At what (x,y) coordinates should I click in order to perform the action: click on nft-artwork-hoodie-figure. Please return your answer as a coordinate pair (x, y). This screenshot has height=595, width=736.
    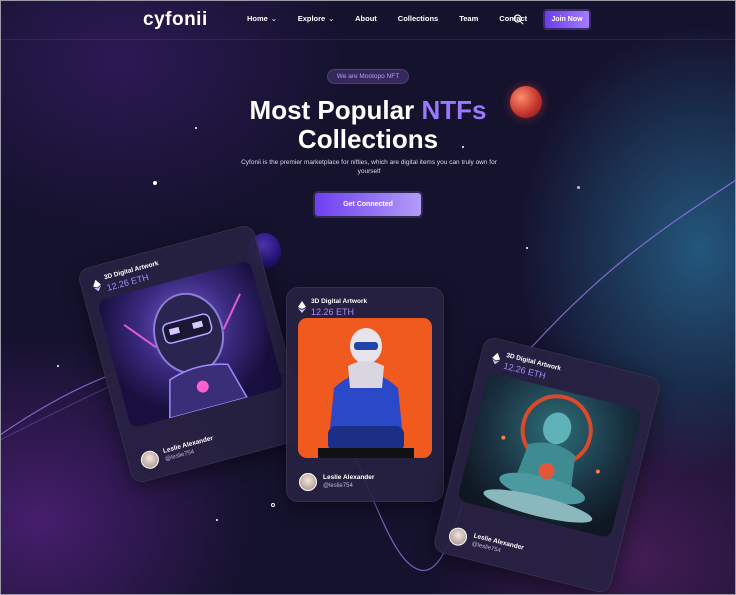
    Looking at the image, I should click on (365, 388).